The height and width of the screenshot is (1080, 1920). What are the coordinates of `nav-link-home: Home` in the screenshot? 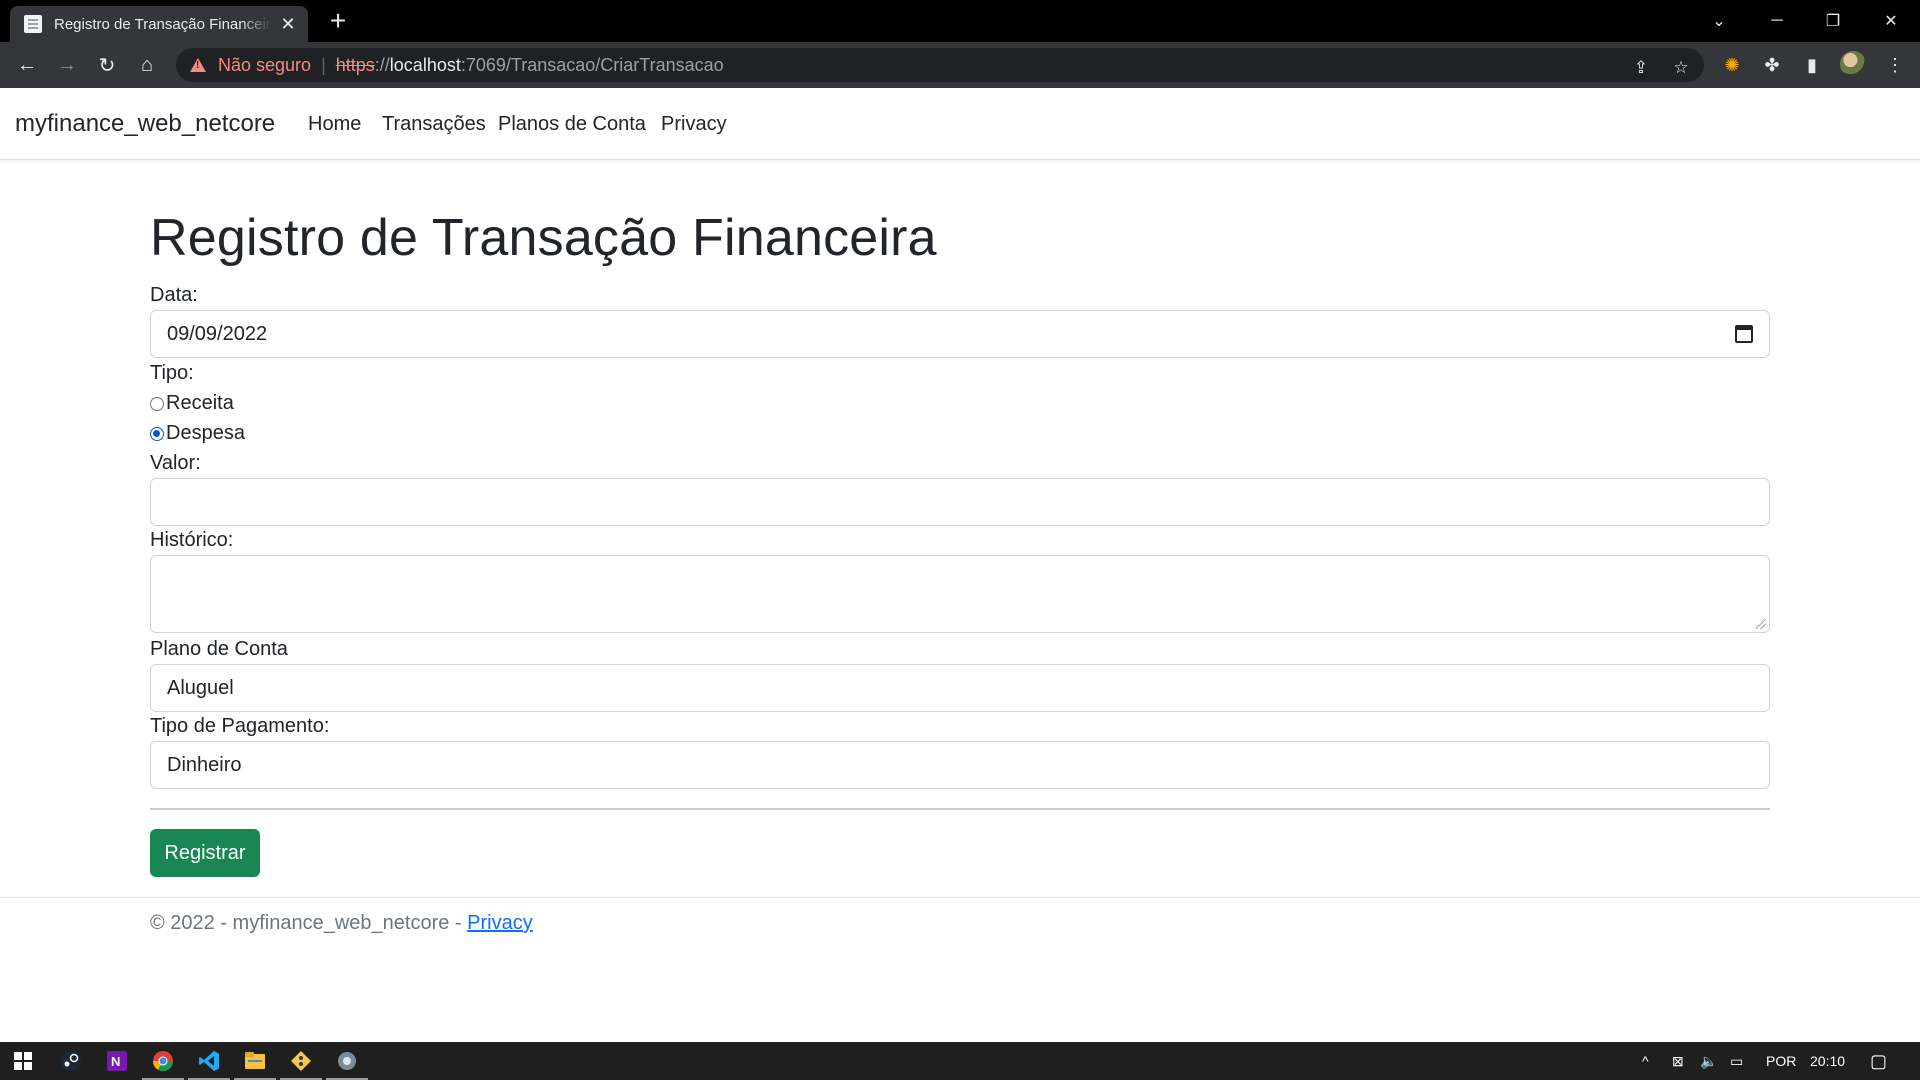 It's located at (334, 124).